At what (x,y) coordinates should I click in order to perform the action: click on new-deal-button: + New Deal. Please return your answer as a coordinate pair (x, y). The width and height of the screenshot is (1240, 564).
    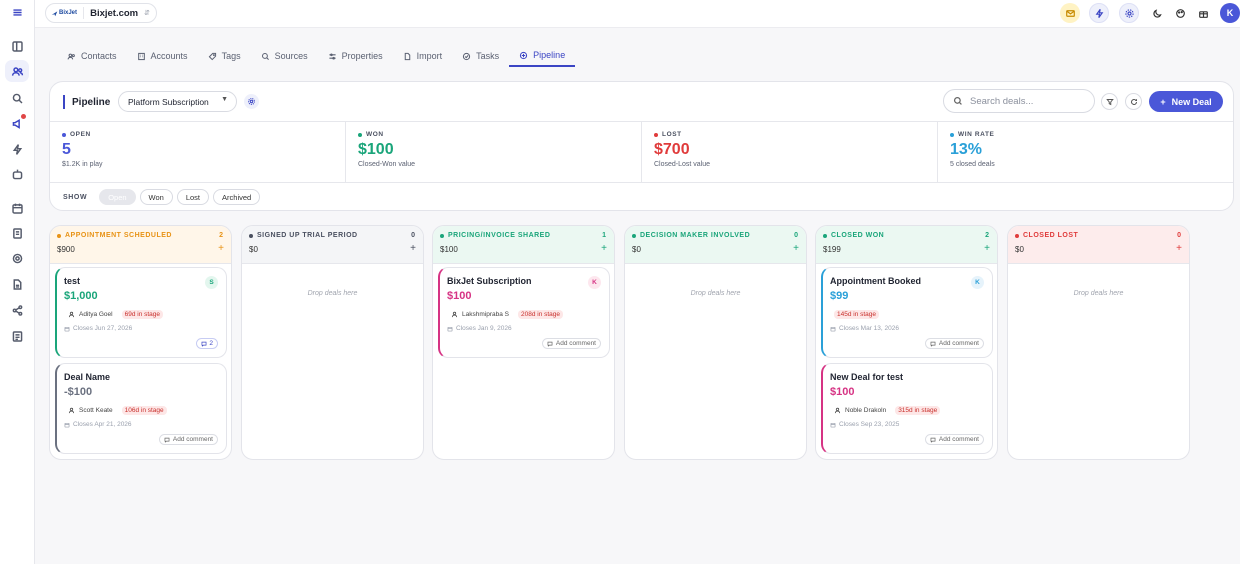
    Looking at the image, I should click on (1186, 101).